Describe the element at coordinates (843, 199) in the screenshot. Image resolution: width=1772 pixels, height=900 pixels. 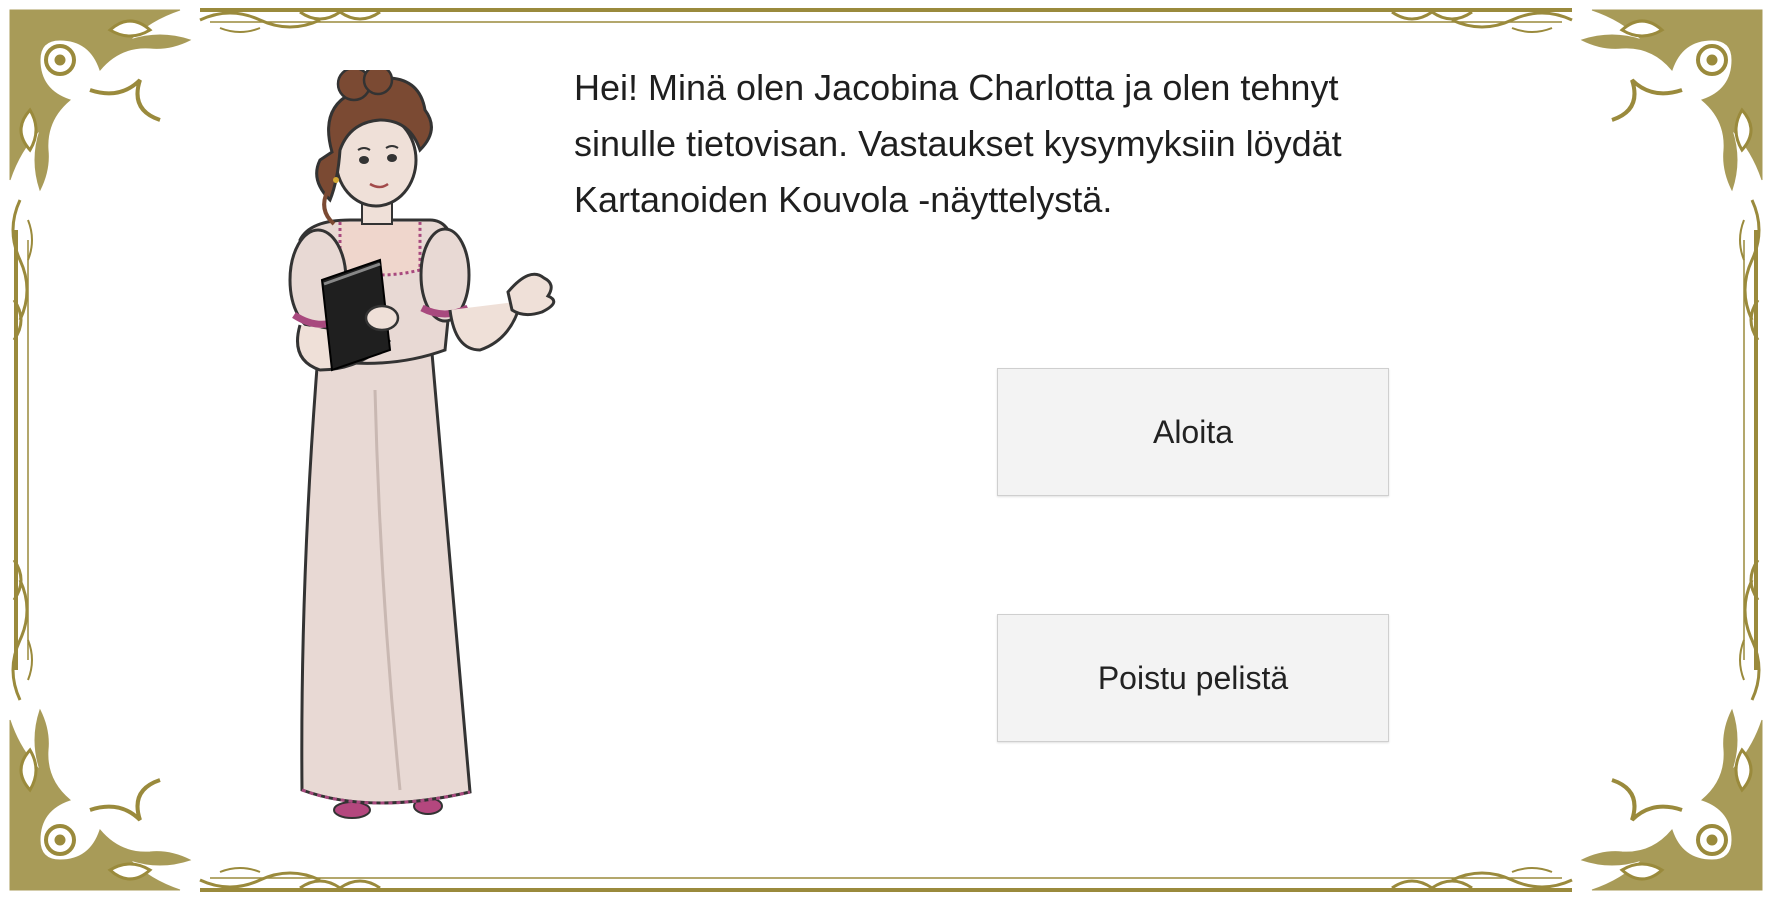
I see `intro-line: Kartanoiden Kouvola -näyttelystä.` at that location.